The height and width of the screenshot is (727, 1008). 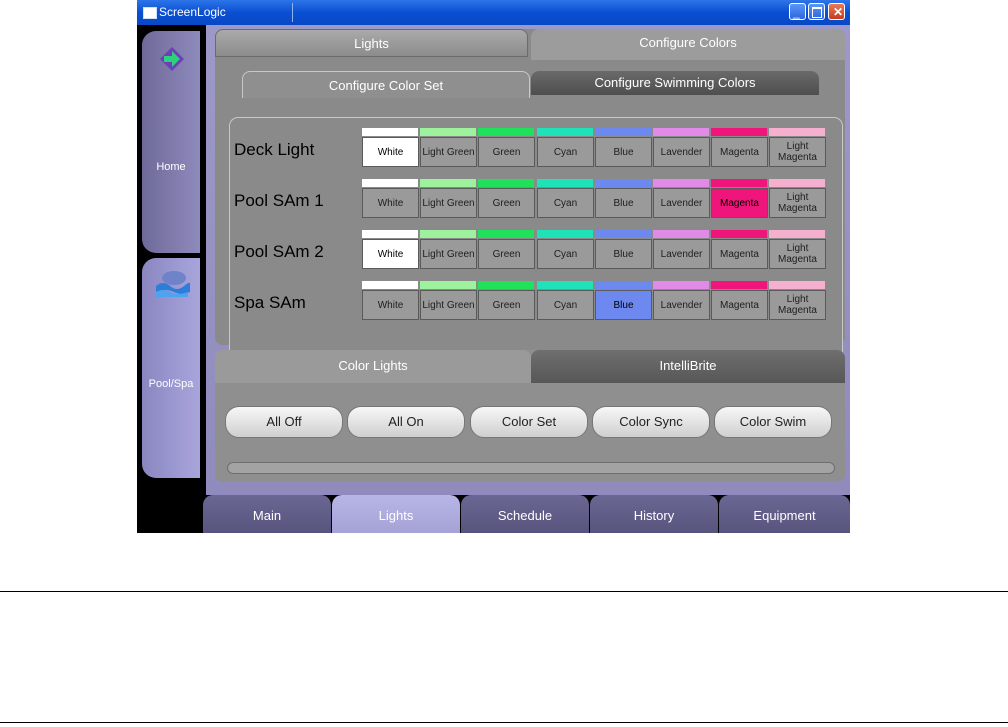 I want to click on nav-tab-schedule: Schedule, so click(x=525, y=514).